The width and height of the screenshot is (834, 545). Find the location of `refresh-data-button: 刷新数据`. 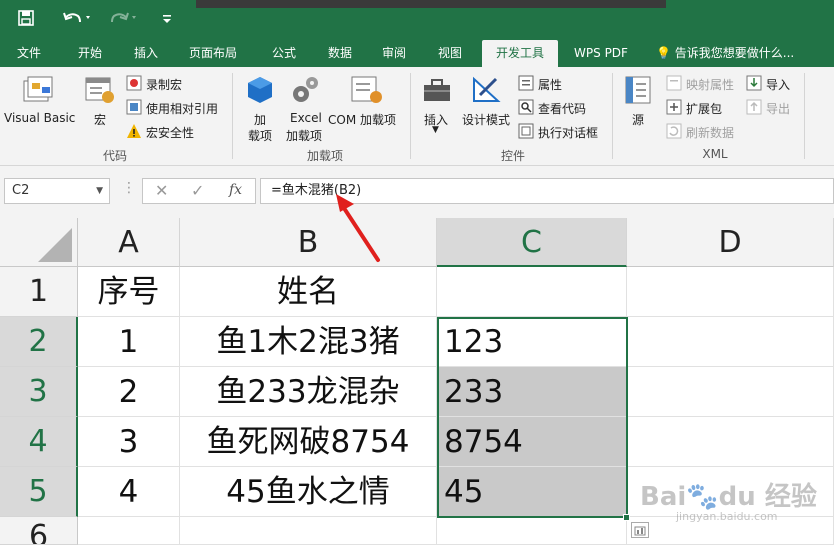

refresh-data-button: 刷新数据 is located at coordinates (710, 132).